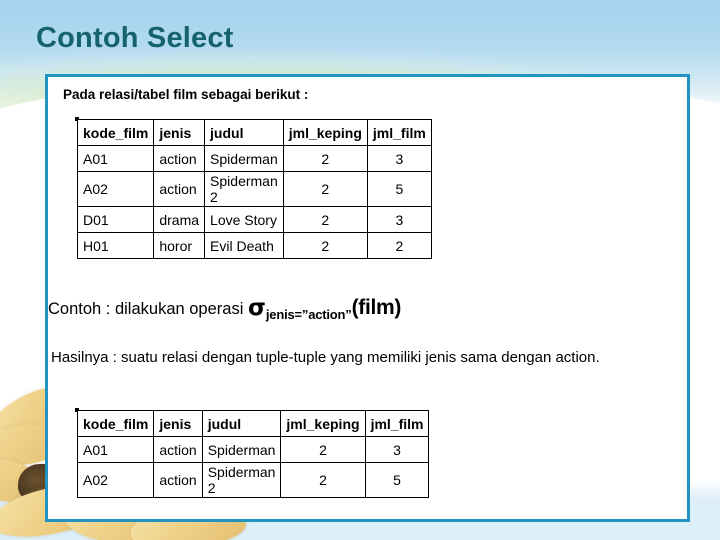 This screenshot has width=720, height=540. What do you see at coordinates (115, 219) in the screenshot?
I see `cell-kode-film: D01` at bounding box center [115, 219].